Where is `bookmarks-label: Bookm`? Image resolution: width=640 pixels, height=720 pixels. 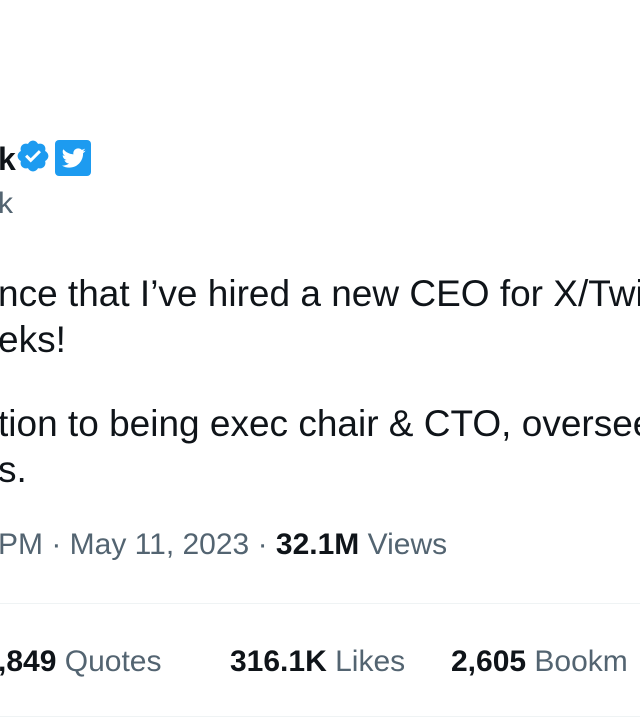 bookmarks-label: Bookm is located at coordinates (581, 661).